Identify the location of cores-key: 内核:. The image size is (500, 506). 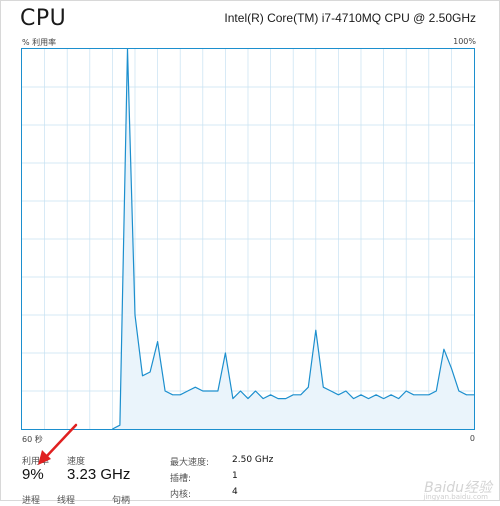
(181, 495).